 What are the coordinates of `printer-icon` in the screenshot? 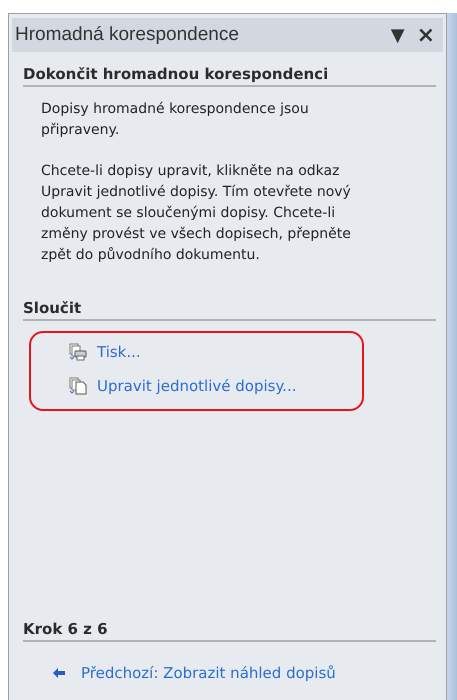 It's located at (78, 352).